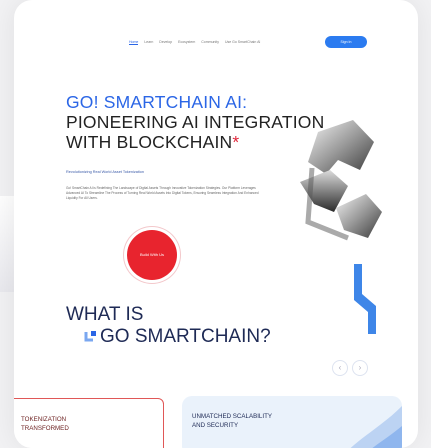  Describe the element at coordinates (365, 299) in the screenshot. I see `blue-accent-decoration` at that location.